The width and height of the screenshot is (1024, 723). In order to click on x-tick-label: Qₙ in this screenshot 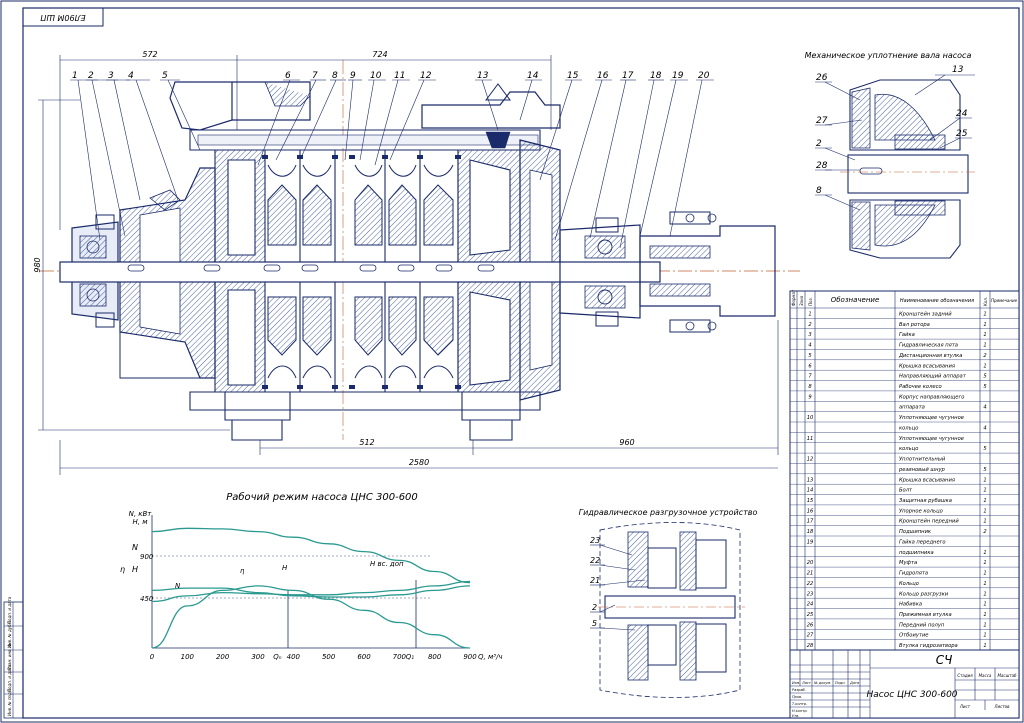, I will do `click(277, 657)`.